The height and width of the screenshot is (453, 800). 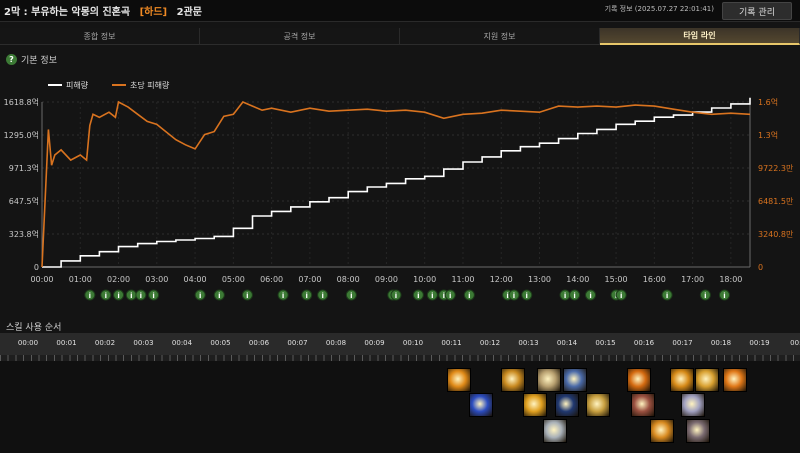 I want to click on x-tick-label: 17:00, so click(x=692, y=279).